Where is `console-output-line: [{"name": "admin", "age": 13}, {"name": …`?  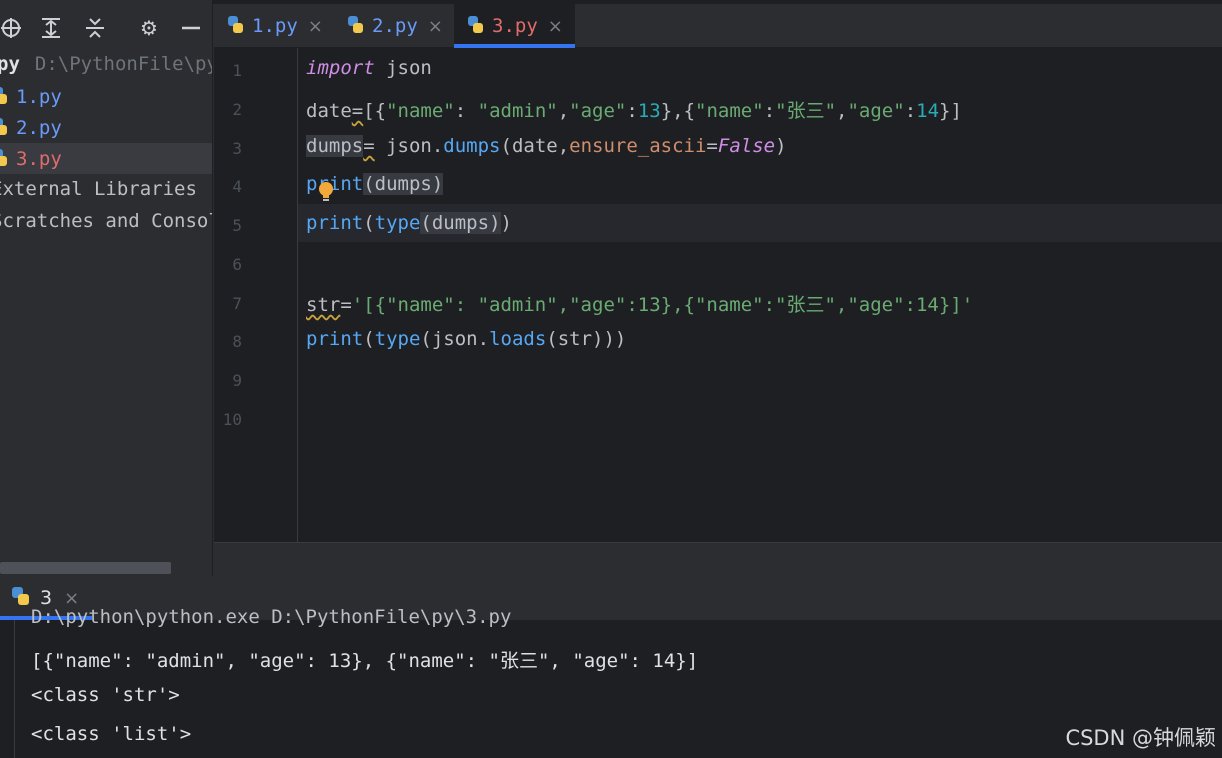
console-output-line: [{"name": "admin", "age": 13}, {"name": … is located at coordinates (365, 661).